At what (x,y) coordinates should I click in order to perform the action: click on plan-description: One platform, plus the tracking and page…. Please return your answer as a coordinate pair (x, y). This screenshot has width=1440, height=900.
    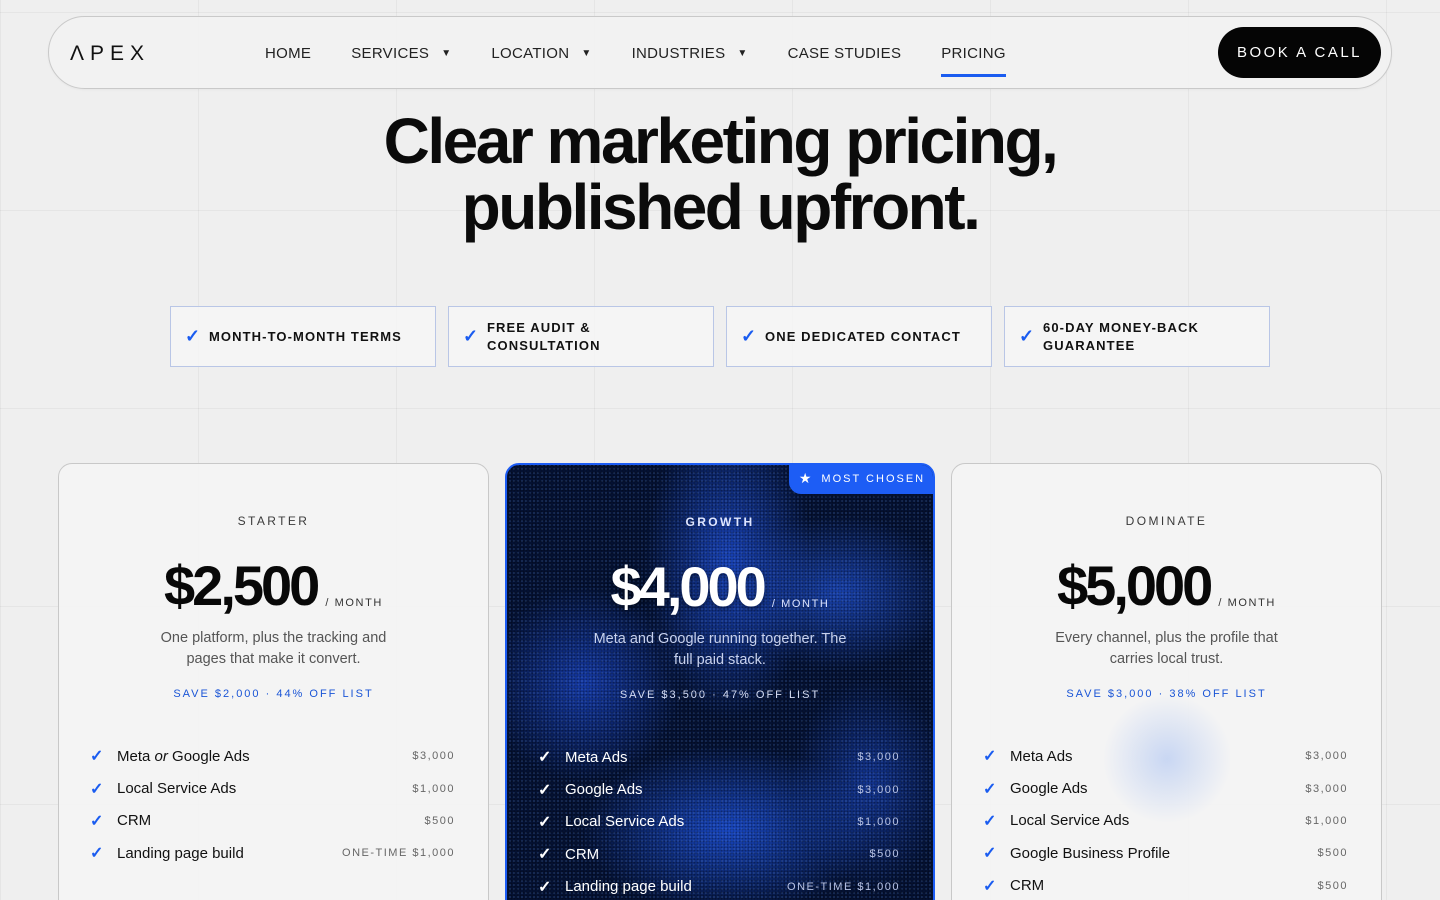
    Looking at the image, I should click on (273, 648).